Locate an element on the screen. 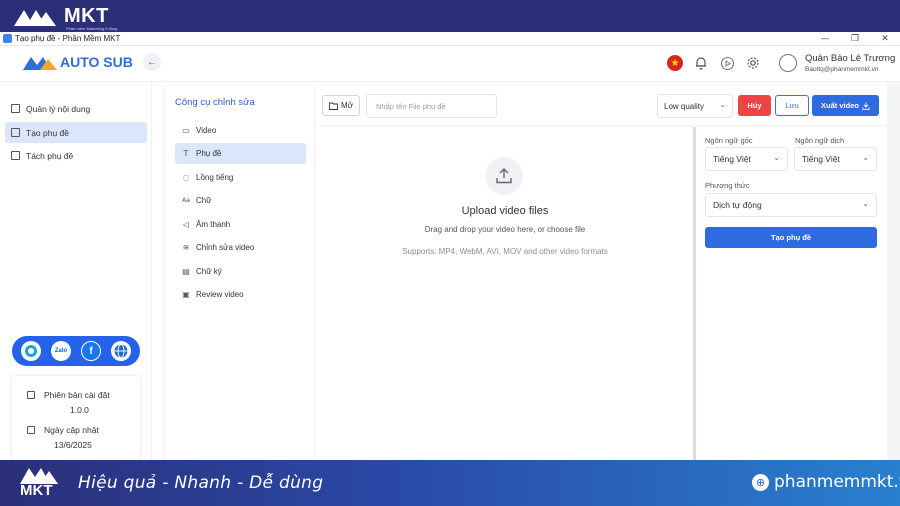 The height and width of the screenshot is (506, 900). tool-label: Chữ is located at coordinates (204, 200).